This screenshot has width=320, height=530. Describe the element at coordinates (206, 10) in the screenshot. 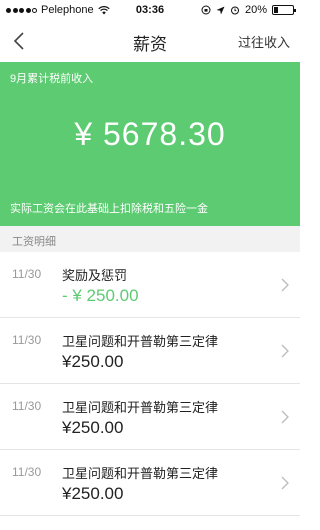

I see `orientation-lock-icon` at that location.